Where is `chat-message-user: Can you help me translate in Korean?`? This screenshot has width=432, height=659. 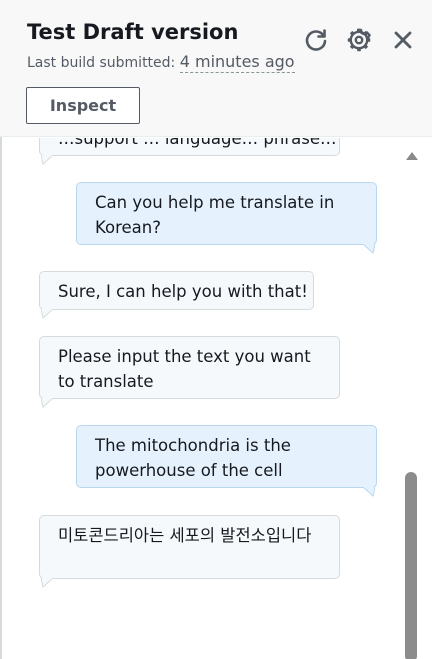 chat-message-user: Can you help me translate in Korean? is located at coordinates (226, 213).